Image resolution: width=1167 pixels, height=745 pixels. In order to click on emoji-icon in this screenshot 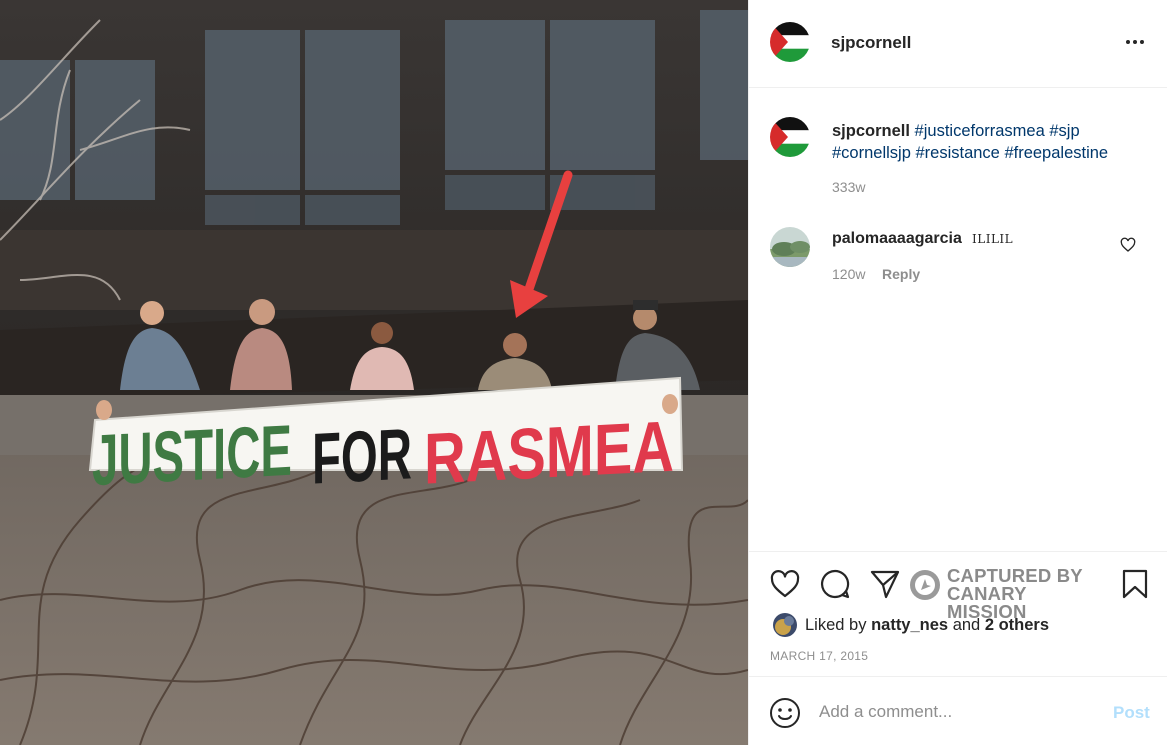, I will do `click(785, 713)`.